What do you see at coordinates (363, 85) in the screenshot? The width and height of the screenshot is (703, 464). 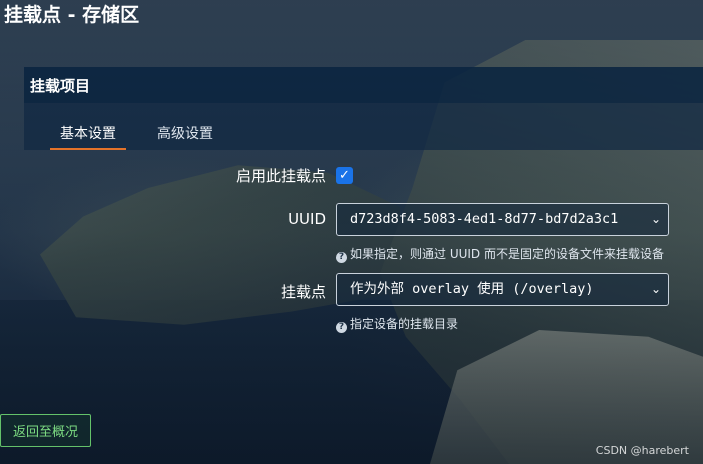 I see `panel-header: 挂载项目` at bounding box center [363, 85].